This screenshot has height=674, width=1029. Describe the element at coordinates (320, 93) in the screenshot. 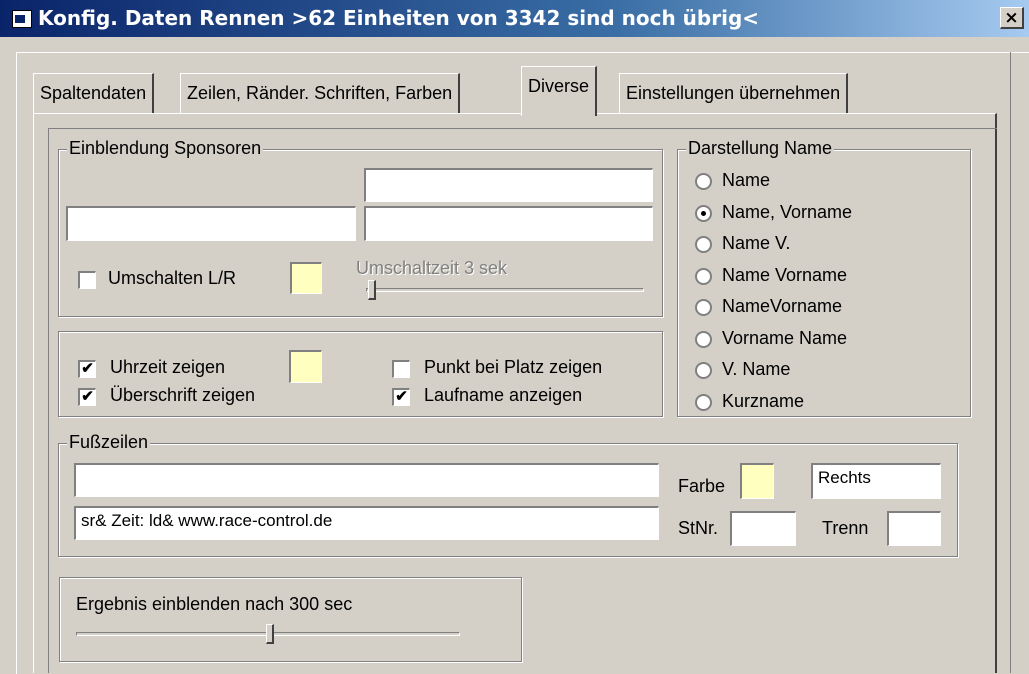

I see `tab-zeilen: Zeilen, Ränder. Schriften, Farben` at that location.